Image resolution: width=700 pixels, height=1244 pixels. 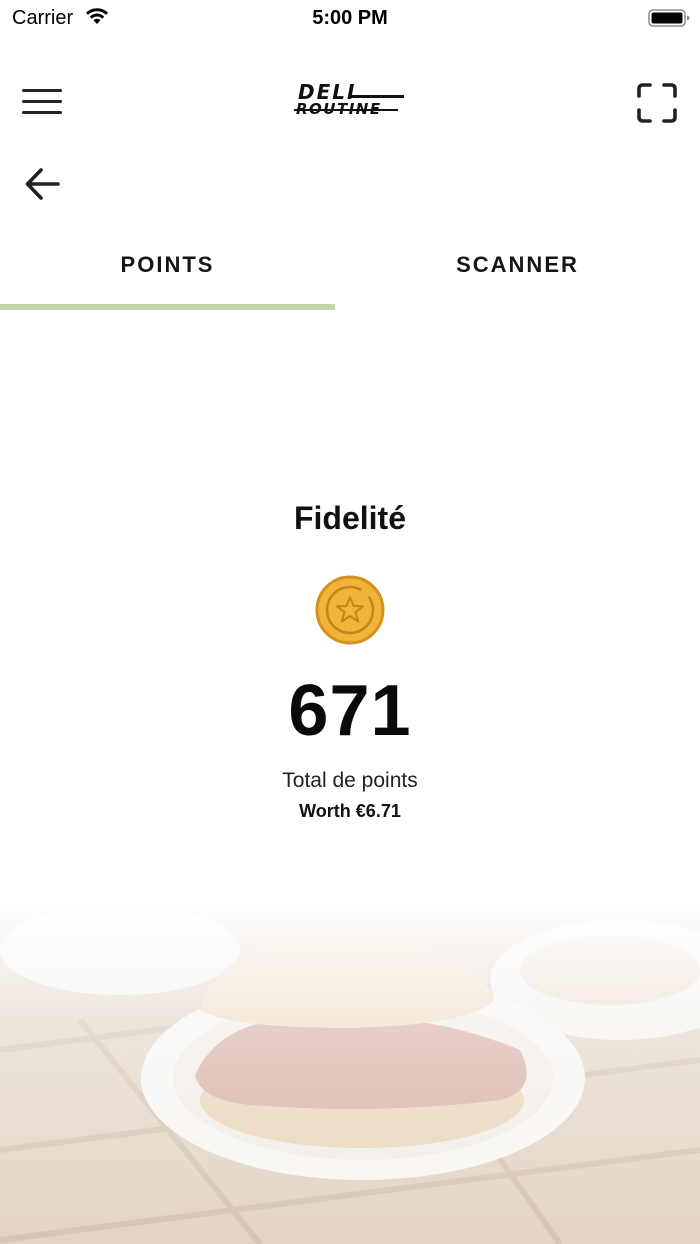 What do you see at coordinates (167, 264) in the screenshot?
I see `tab-points-label: POINTS` at bounding box center [167, 264].